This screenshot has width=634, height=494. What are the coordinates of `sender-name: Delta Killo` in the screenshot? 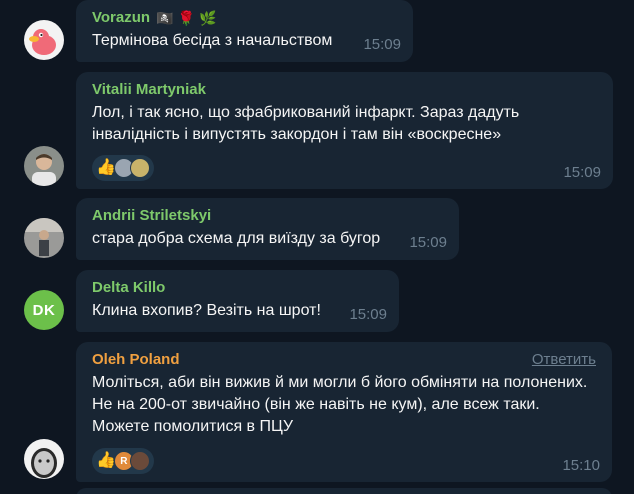 It's located at (239, 288).